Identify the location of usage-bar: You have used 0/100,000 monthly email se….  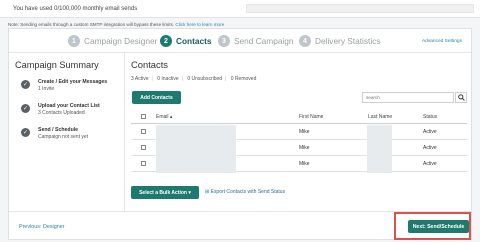
(240, 9).